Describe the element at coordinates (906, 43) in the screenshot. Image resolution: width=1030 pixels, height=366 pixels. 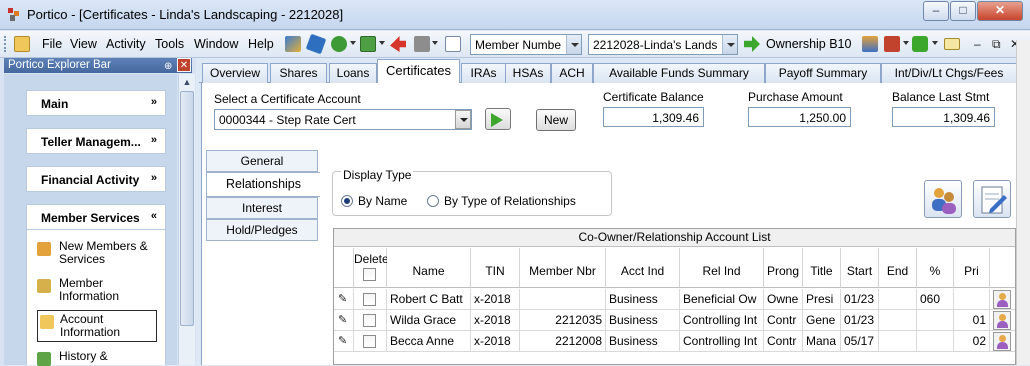
I see `member-action-dropdown-icon` at that location.